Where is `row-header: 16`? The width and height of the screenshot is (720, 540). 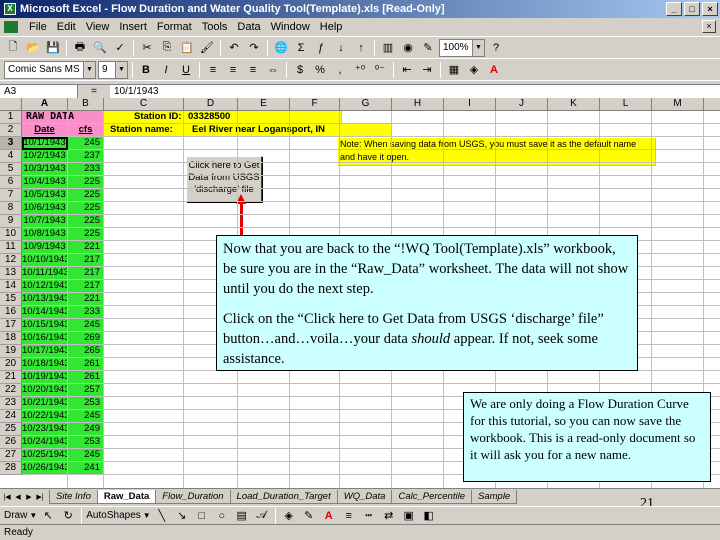 row-header: 16 is located at coordinates (11, 312).